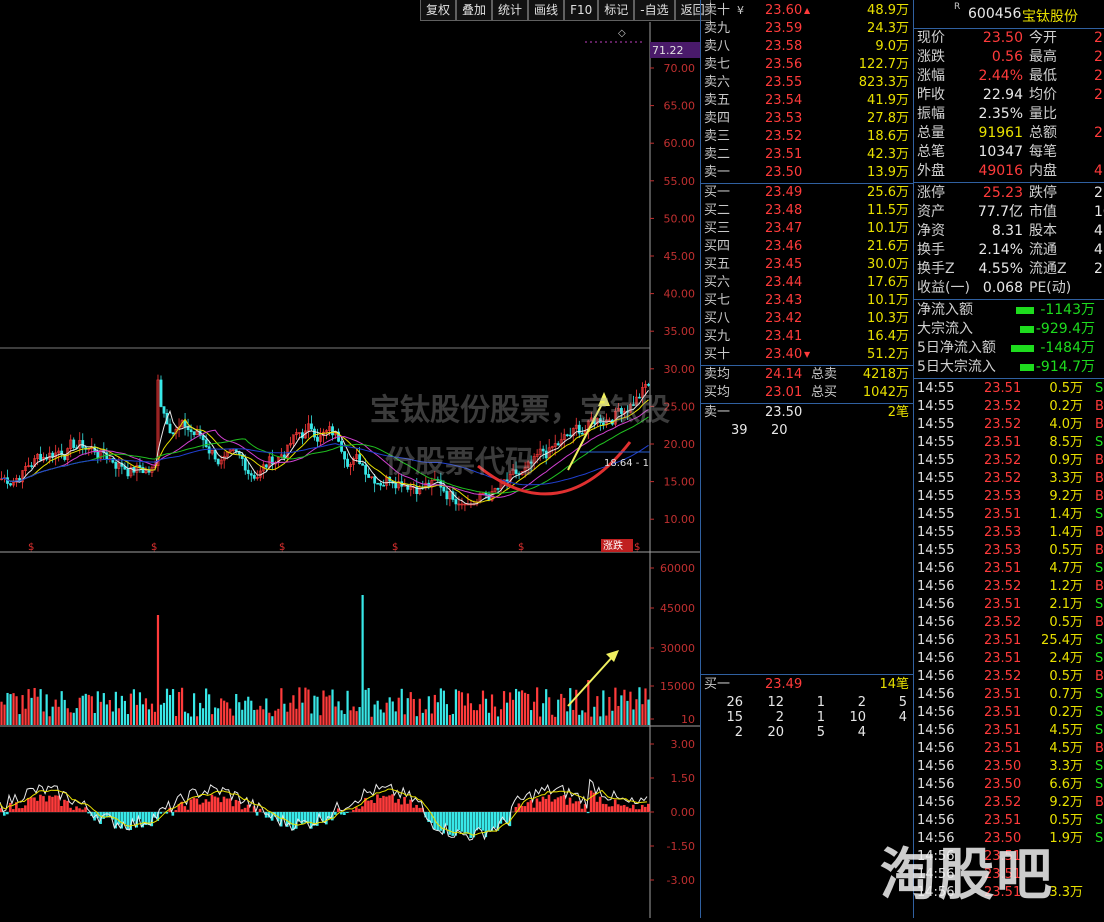 This screenshot has height=922, width=1104. Describe the element at coordinates (807, 211) in the screenshot. I see `bid-row: 买二23.4811.5万` at that location.